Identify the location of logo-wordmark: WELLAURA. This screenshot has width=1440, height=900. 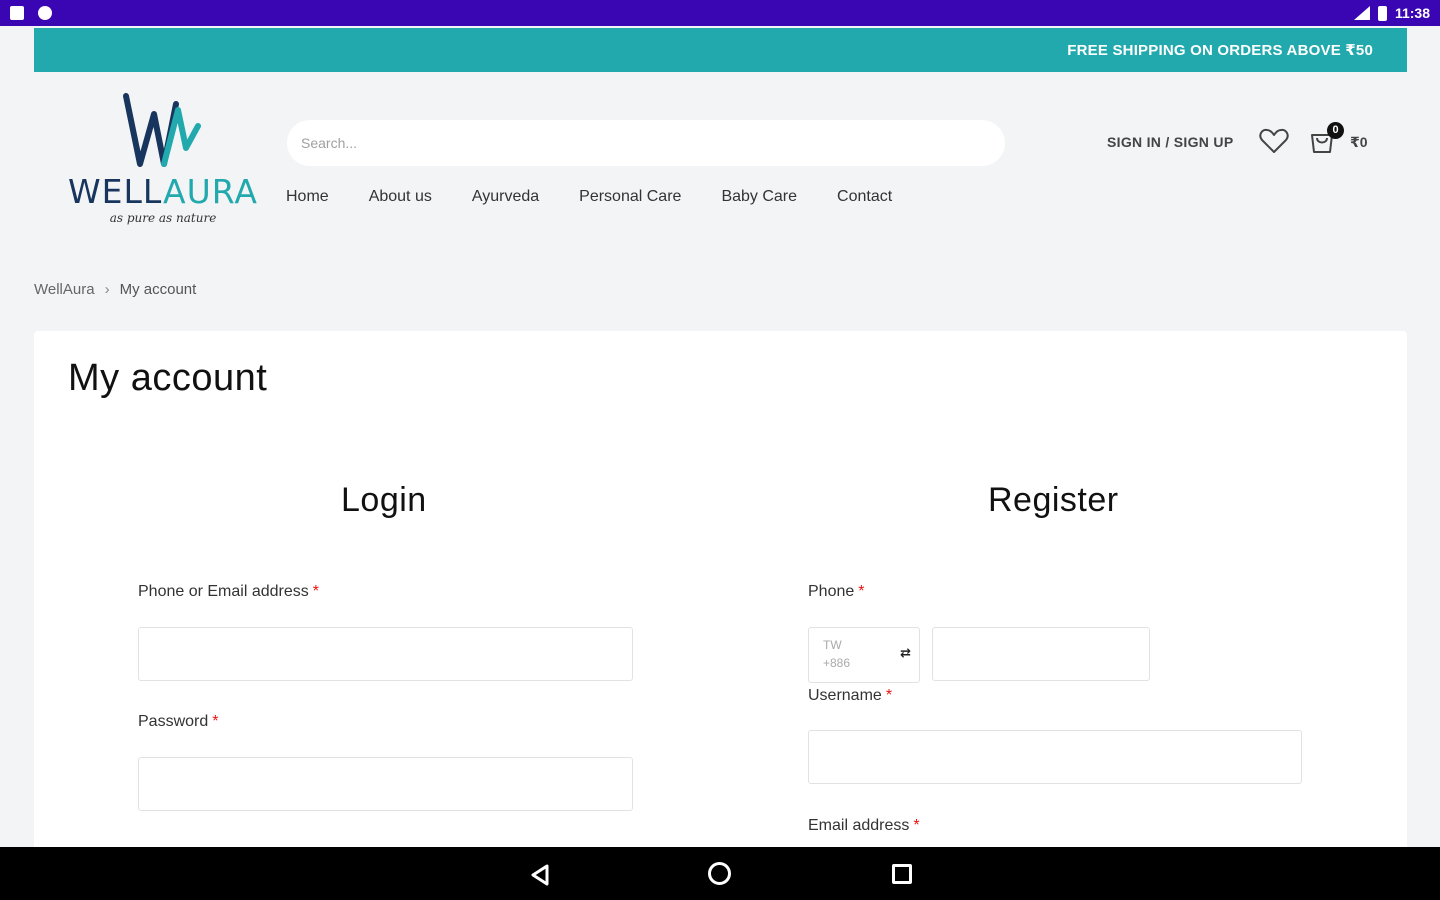
(163, 191).